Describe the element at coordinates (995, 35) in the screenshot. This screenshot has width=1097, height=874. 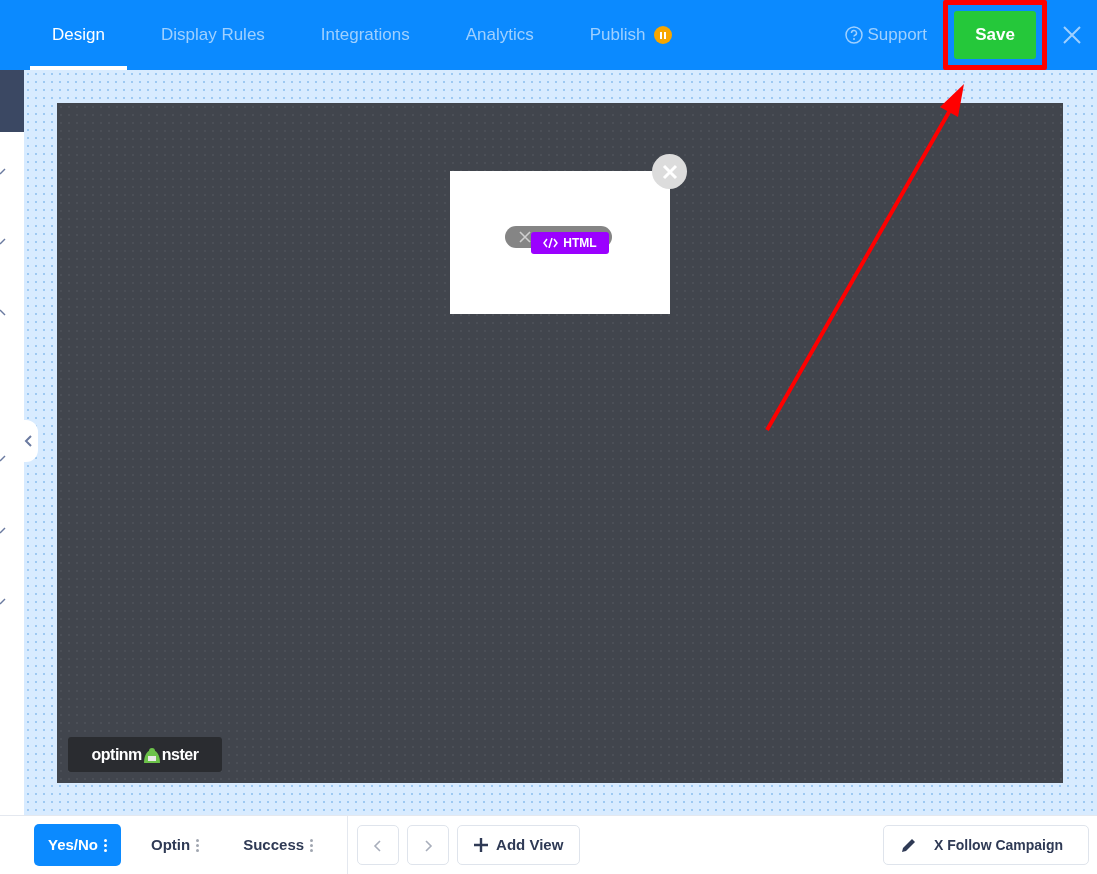
I see `save-button: Save` at that location.